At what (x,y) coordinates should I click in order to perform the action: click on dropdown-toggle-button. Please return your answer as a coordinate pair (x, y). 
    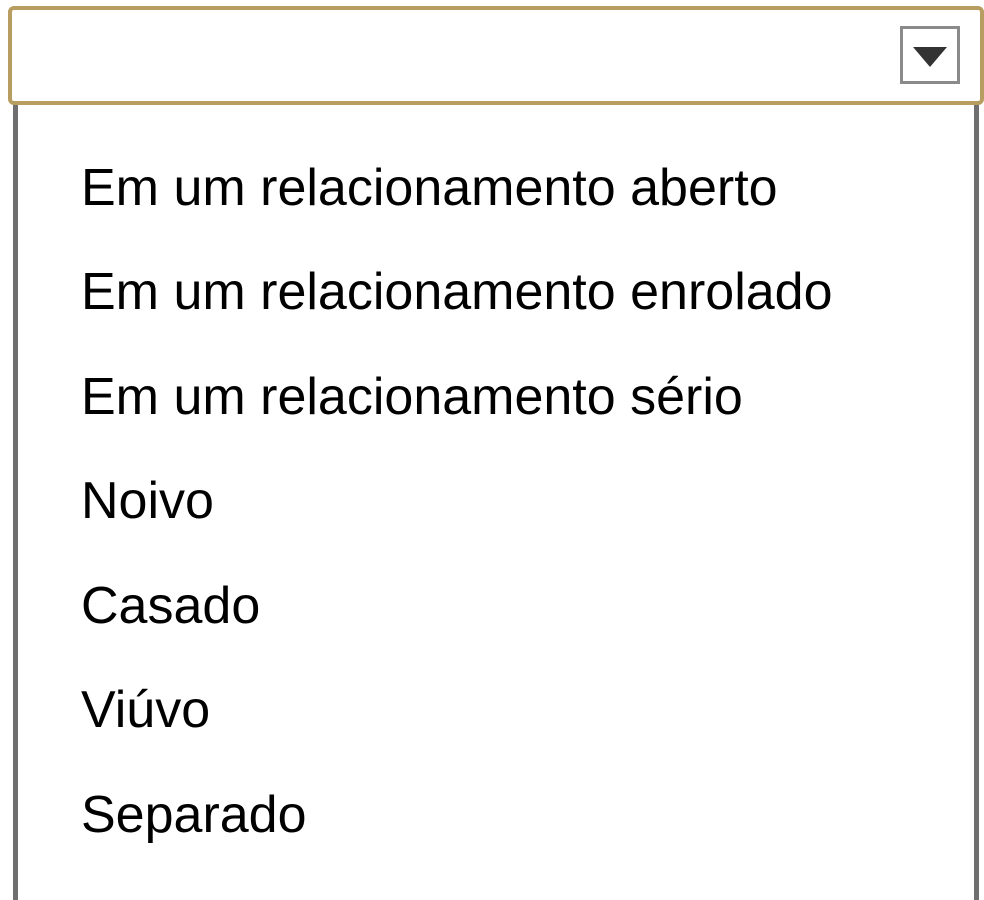
    Looking at the image, I should click on (930, 55).